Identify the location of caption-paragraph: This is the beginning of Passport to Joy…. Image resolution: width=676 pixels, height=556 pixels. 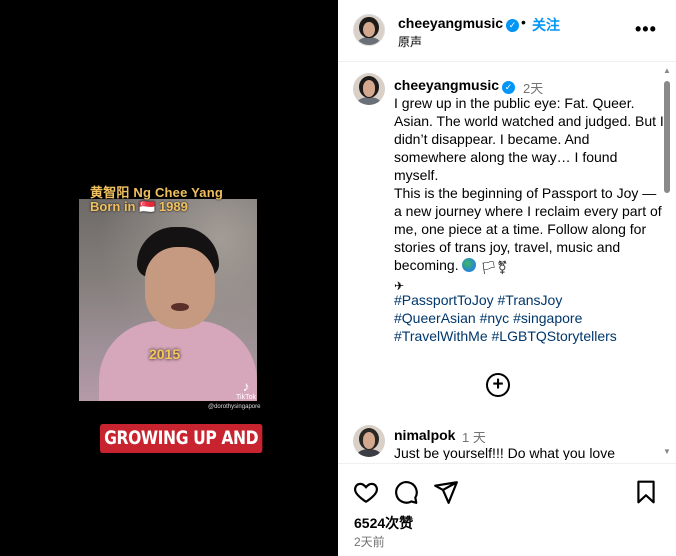
(529, 238).